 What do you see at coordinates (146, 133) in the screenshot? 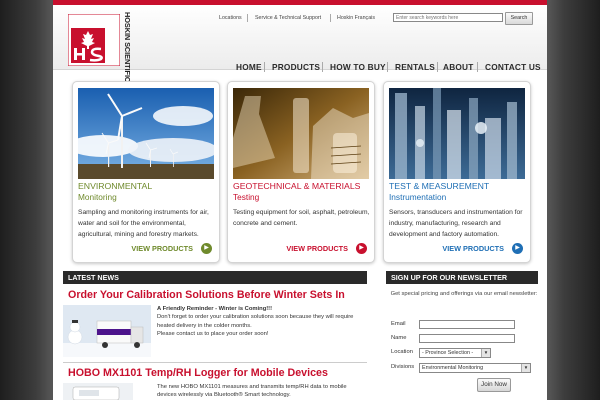
I see `wind-turbines-image` at bounding box center [146, 133].